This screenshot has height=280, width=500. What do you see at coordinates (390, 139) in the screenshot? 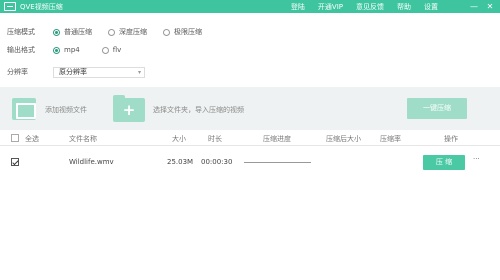
I see `header-ratio: 压缩率` at bounding box center [390, 139].